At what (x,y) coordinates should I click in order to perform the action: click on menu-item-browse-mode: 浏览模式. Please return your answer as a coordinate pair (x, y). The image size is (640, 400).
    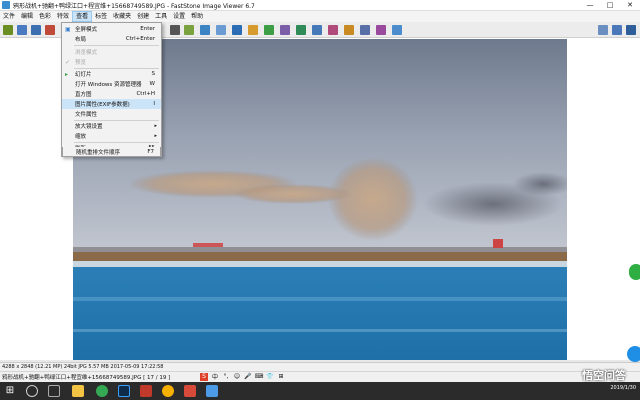
    Looking at the image, I should click on (86, 53).